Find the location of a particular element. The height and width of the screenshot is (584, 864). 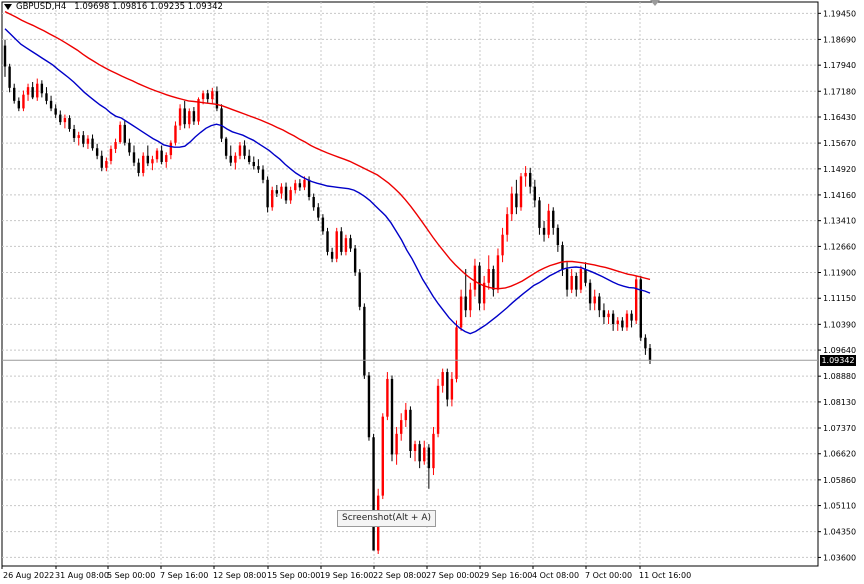

x-tick-label: 29 Sep 16:00 is located at coordinates (505, 575).